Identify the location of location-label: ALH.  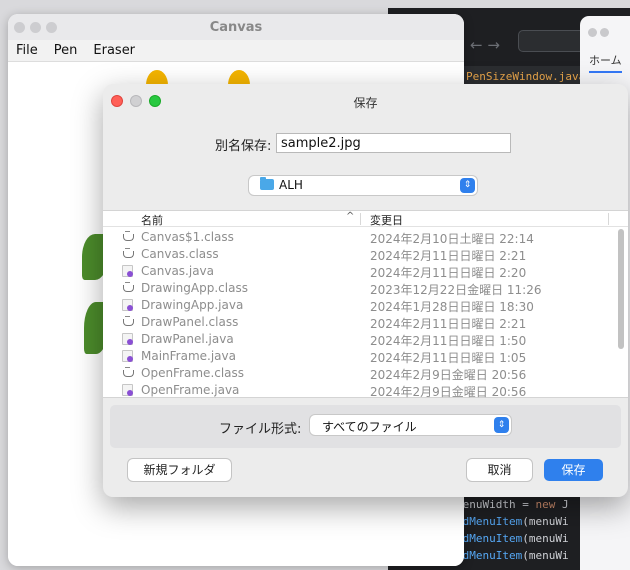
(291, 185).